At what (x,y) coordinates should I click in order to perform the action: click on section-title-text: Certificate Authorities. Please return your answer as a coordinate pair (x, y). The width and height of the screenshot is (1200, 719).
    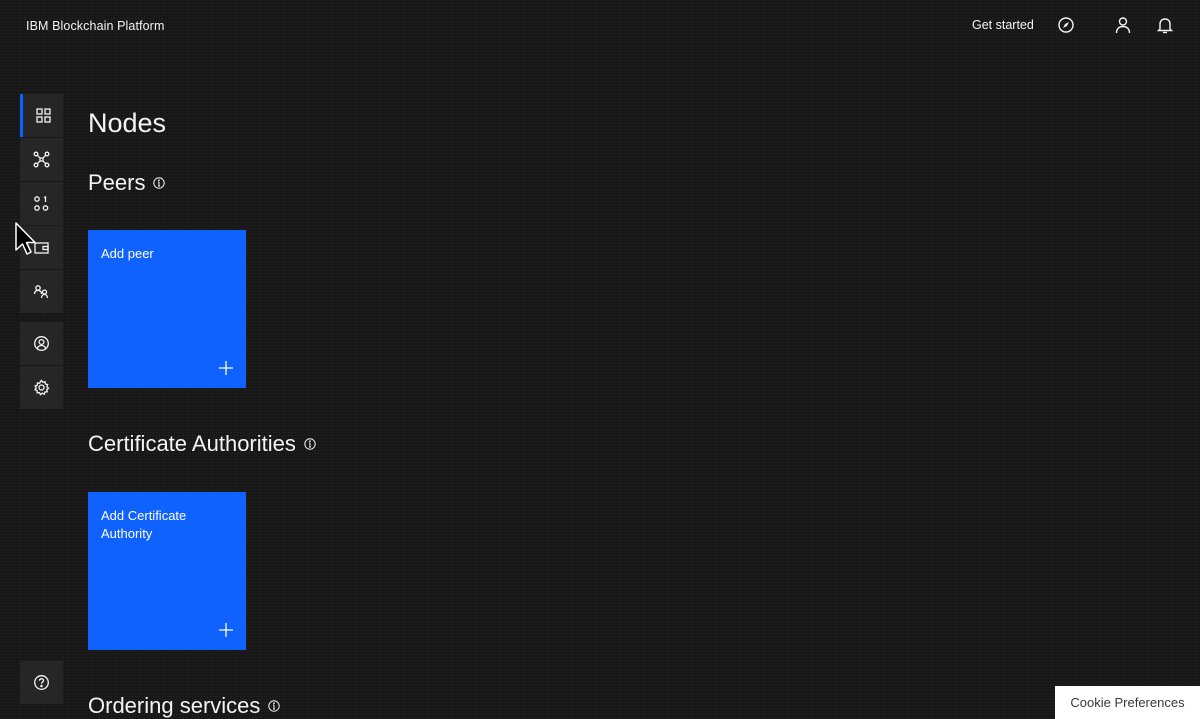
    Looking at the image, I should click on (192, 443).